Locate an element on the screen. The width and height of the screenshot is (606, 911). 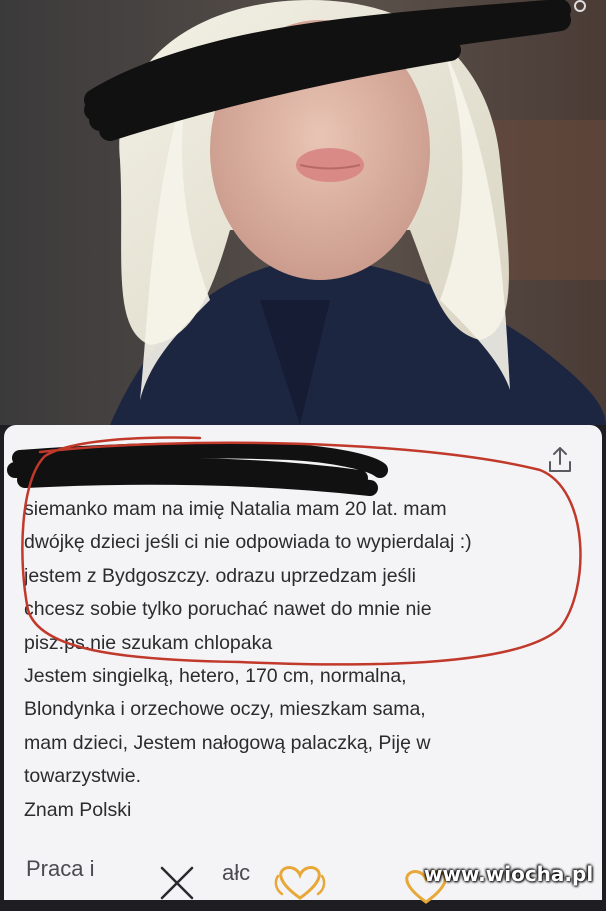
watermark: www.wiocha.pl is located at coordinates (509, 874).